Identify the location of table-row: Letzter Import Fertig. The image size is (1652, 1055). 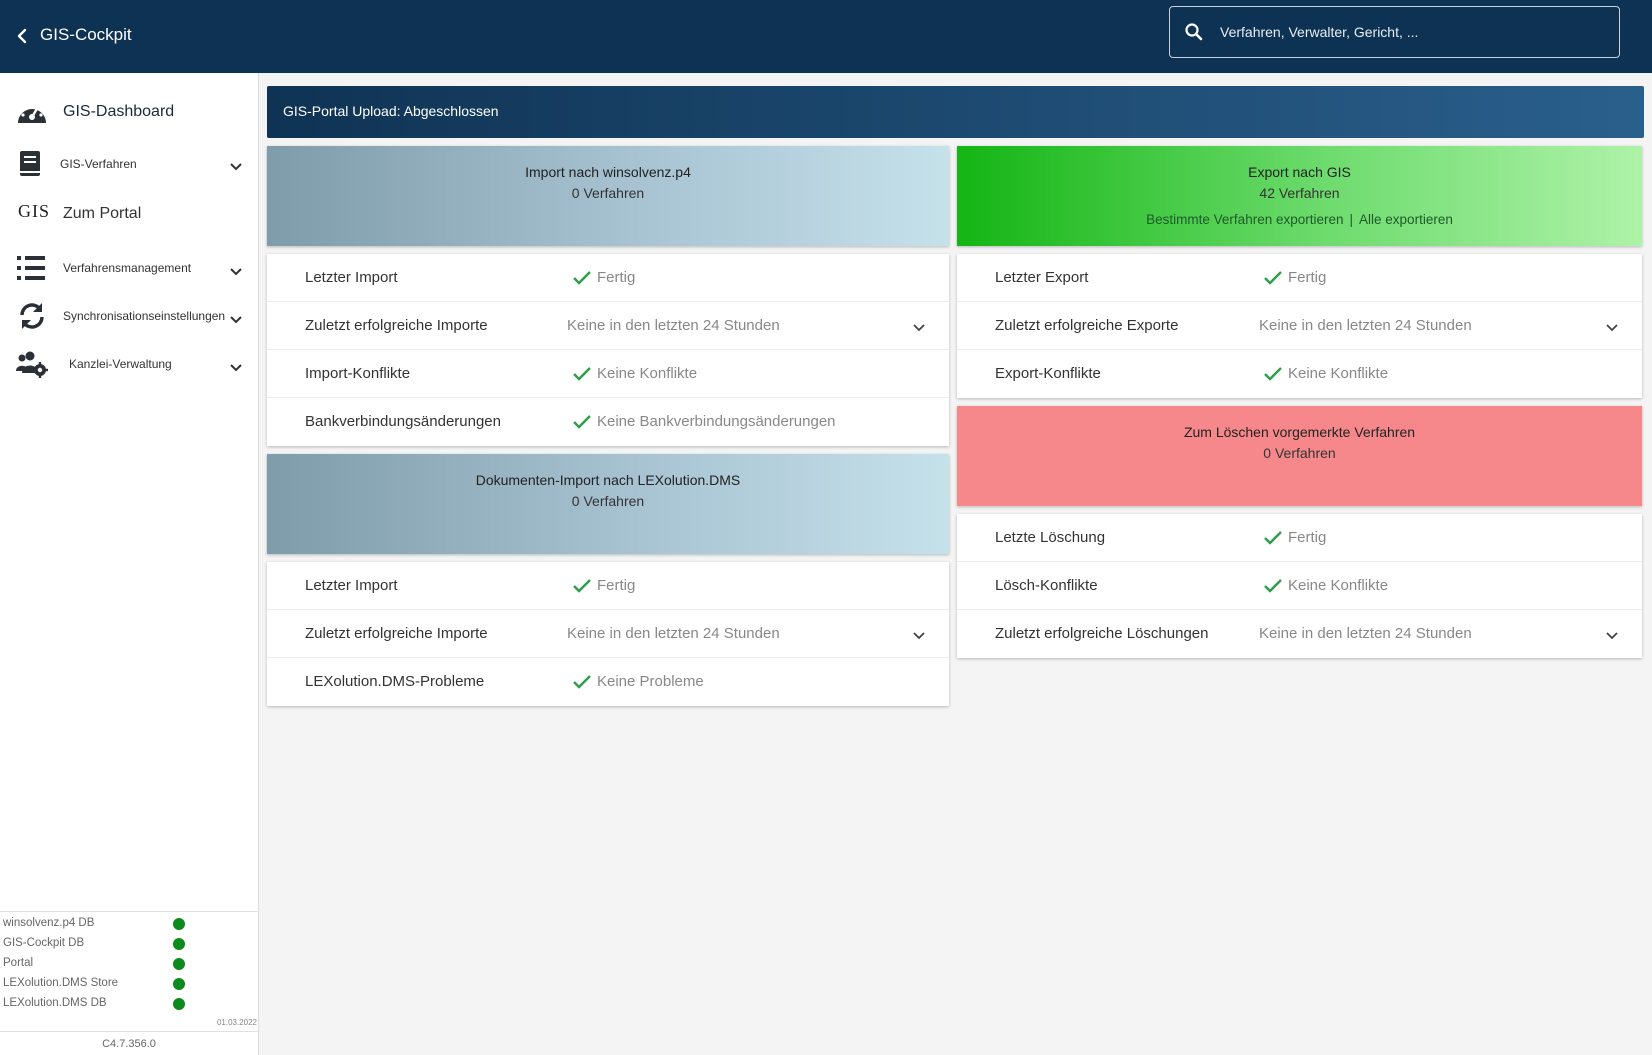
(608, 586).